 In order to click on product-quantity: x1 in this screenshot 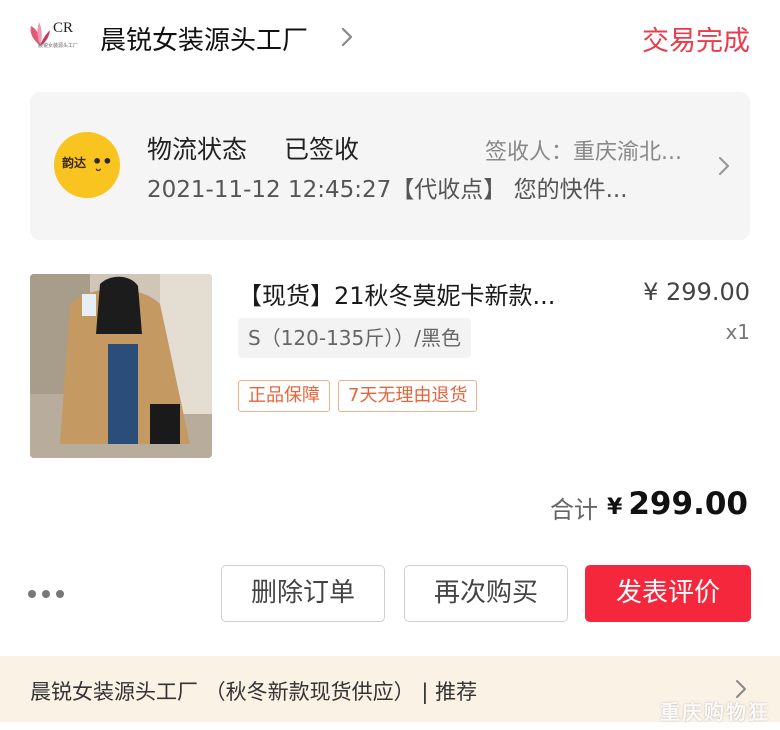, I will do `click(737, 332)`.